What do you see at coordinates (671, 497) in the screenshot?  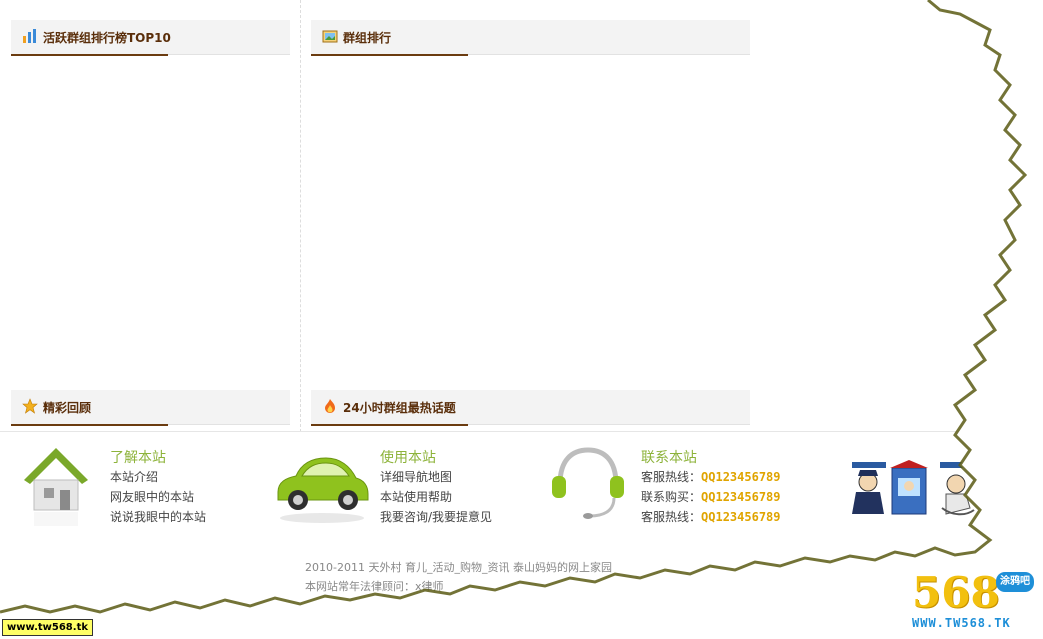 I see `contact-label: 联系购买：` at bounding box center [671, 497].